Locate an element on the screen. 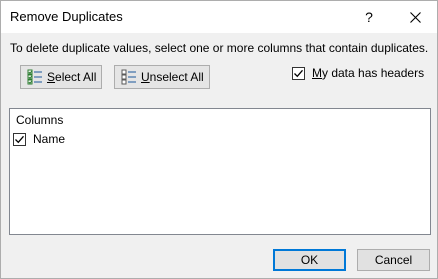 This screenshot has height=279, width=438. column-name-label: Name is located at coordinates (49, 139).